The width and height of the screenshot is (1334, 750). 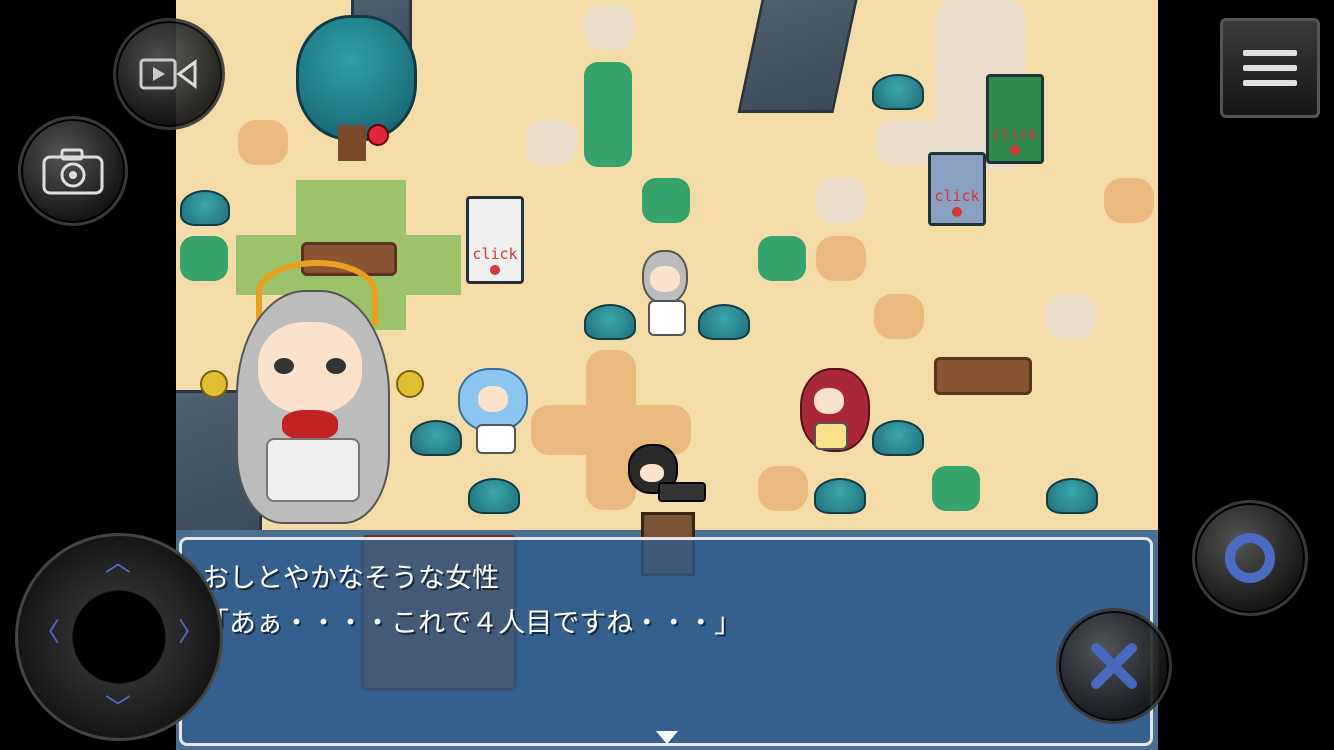 I want to click on record-button, so click(x=169, y=74).